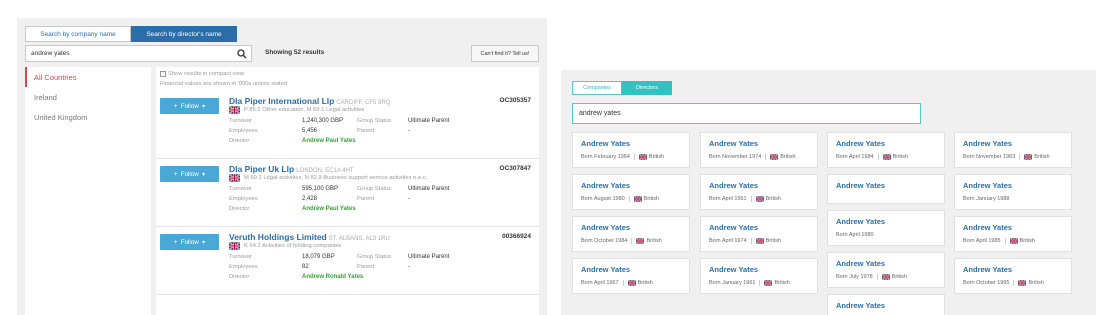 The width and height of the screenshot is (1105, 315). What do you see at coordinates (597, 88) in the screenshot?
I see `tab-companies: Companies` at bounding box center [597, 88].